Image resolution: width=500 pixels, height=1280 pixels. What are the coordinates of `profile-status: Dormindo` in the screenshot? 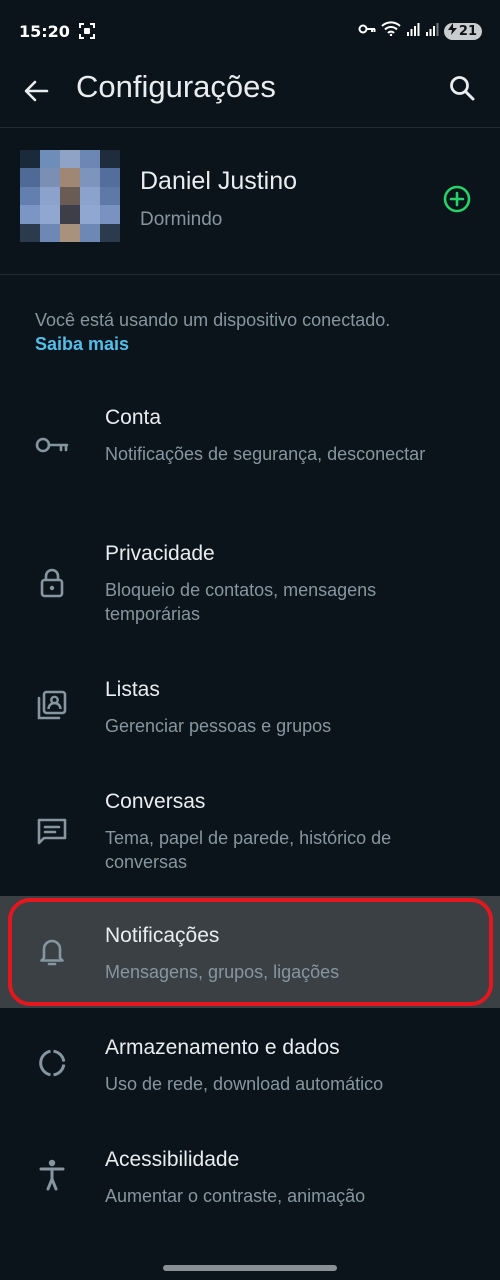 It's located at (181, 219).